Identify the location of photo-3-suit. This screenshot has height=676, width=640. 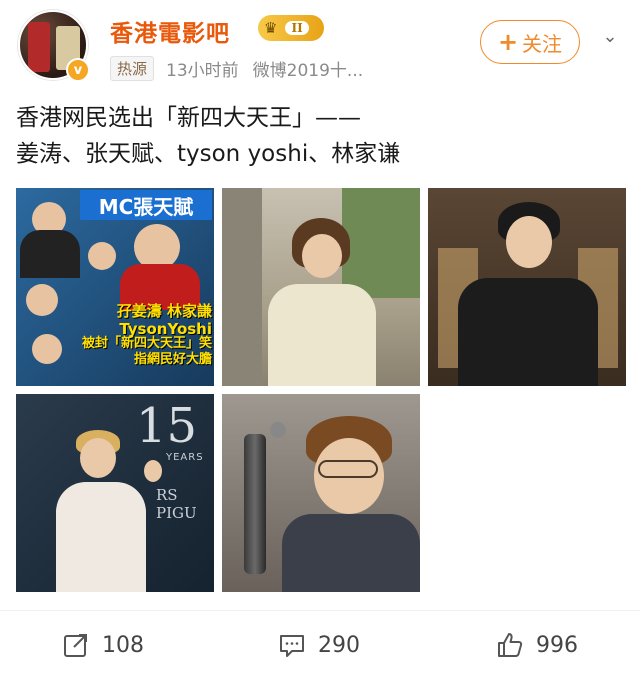
(528, 332).